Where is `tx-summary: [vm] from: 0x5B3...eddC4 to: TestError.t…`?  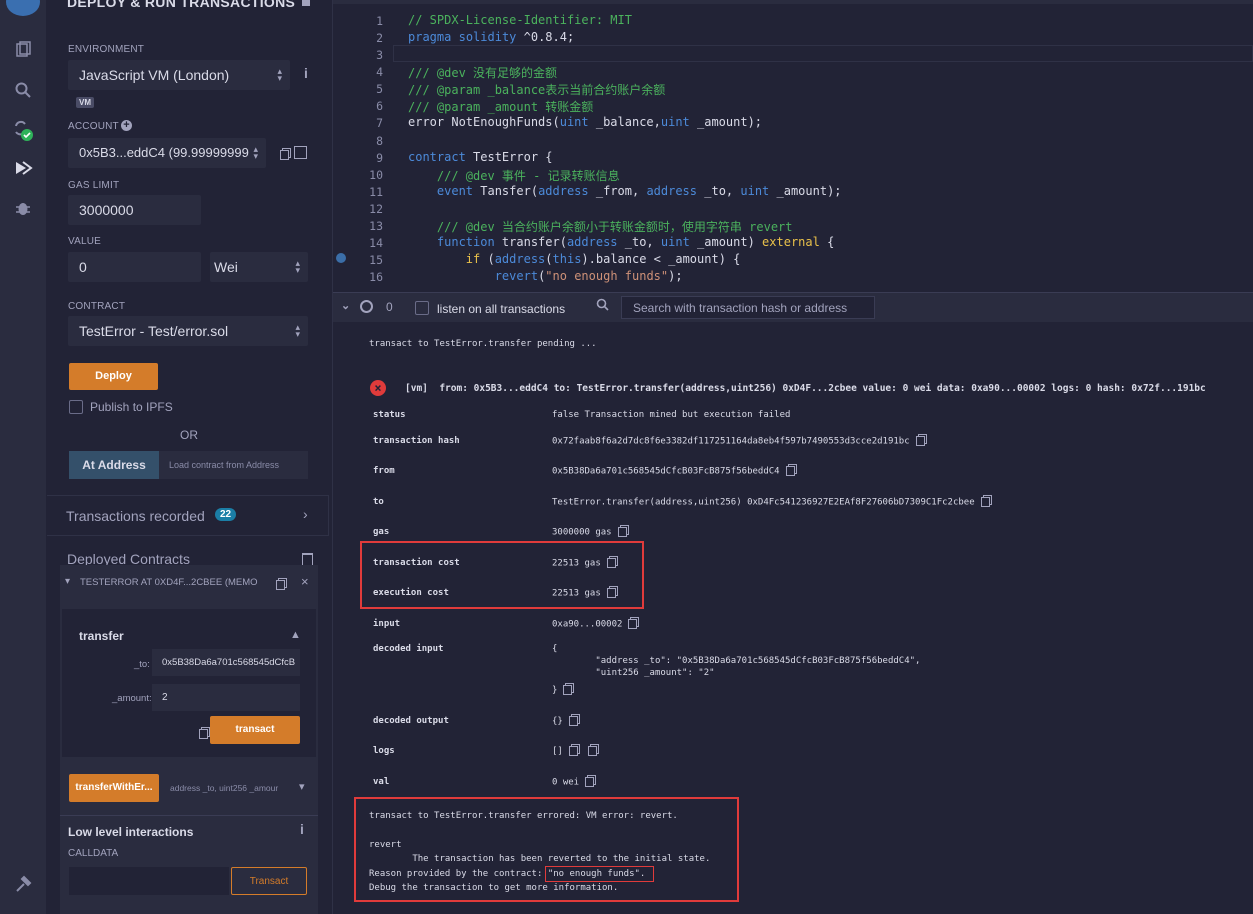 tx-summary: [vm] from: 0x5B3...eddC4 to: TestError.t… is located at coordinates (805, 388).